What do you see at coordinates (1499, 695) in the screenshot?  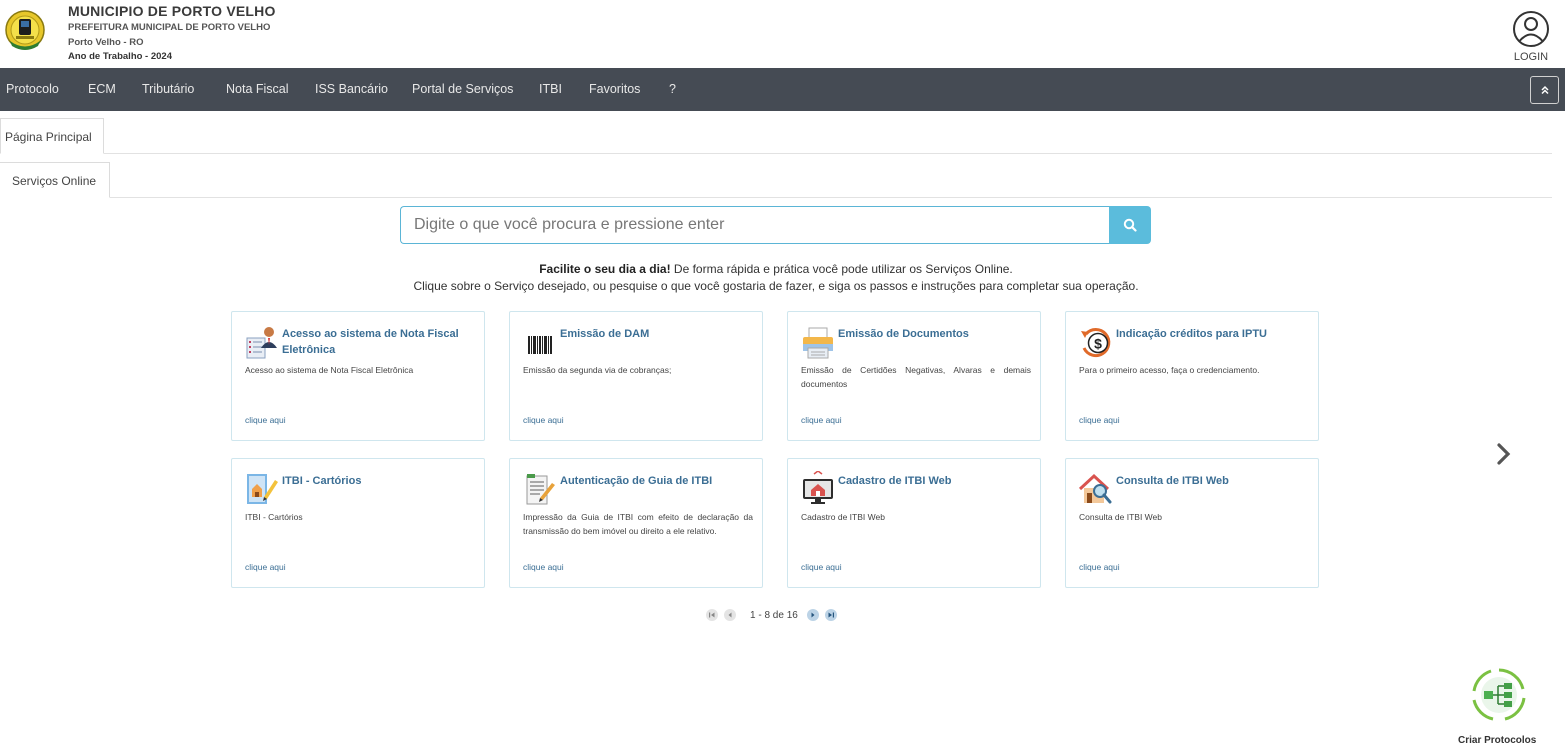 I see `create-protocol-icon` at bounding box center [1499, 695].